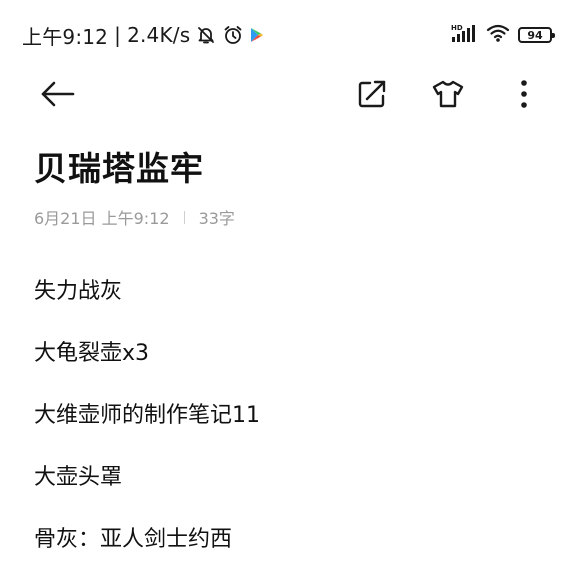 The height and width of the screenshot is (586, 576). I want to click on tshirt-icon, so click(448, 94).